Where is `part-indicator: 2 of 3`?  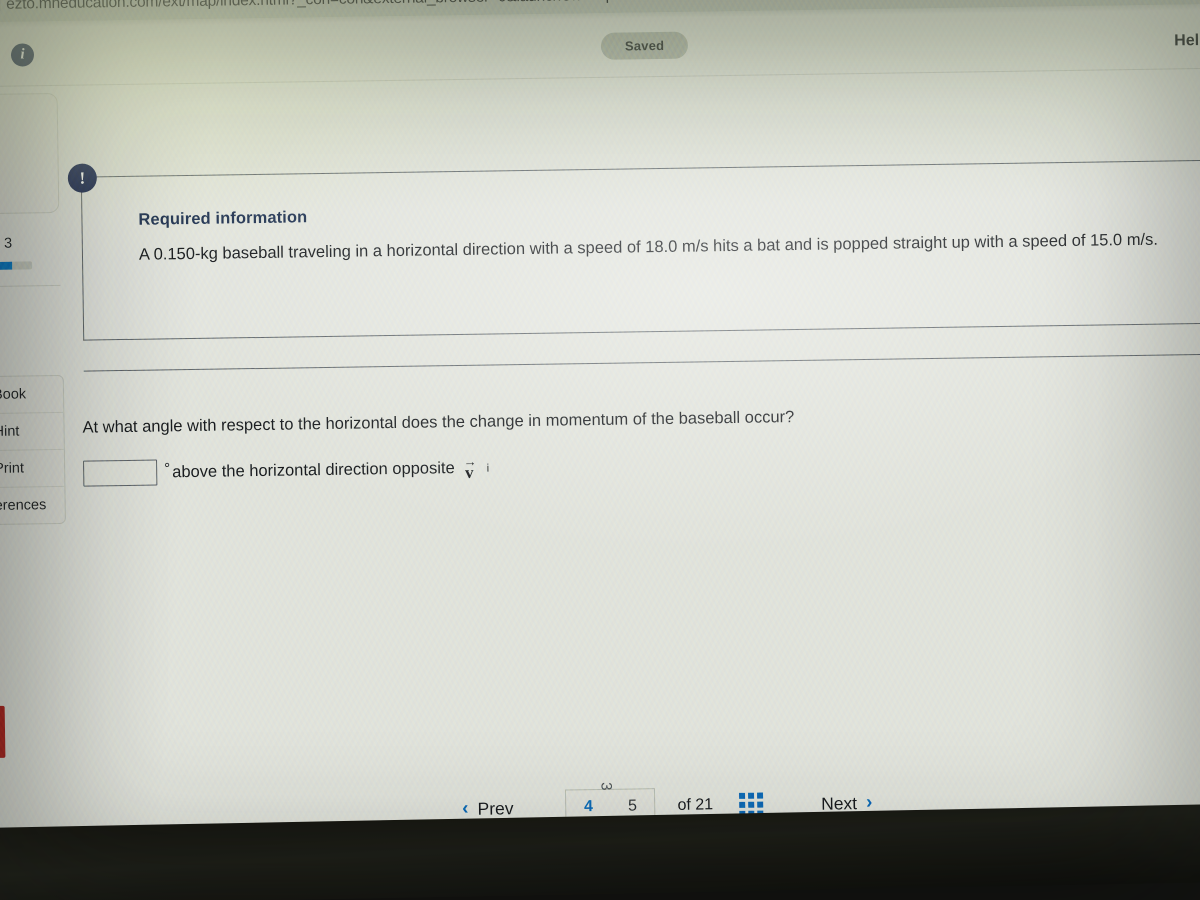 part-indicator: 2 of 3 is located at coordinates (6, 244).